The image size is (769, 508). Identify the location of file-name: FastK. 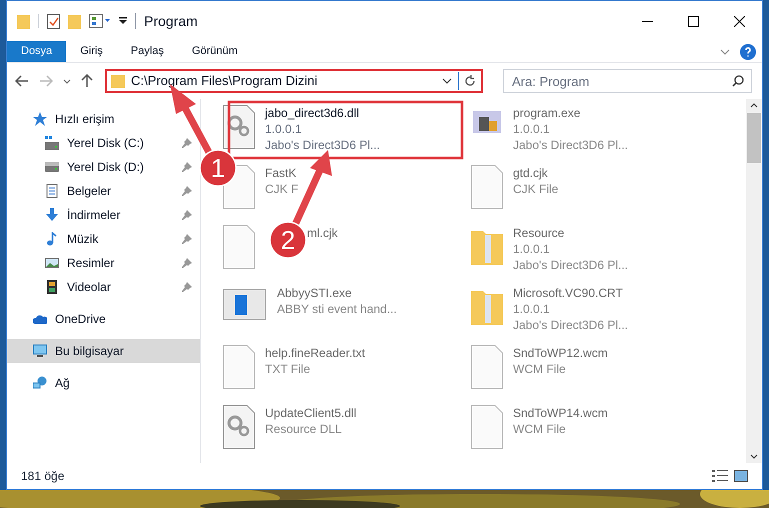
(280, 173).